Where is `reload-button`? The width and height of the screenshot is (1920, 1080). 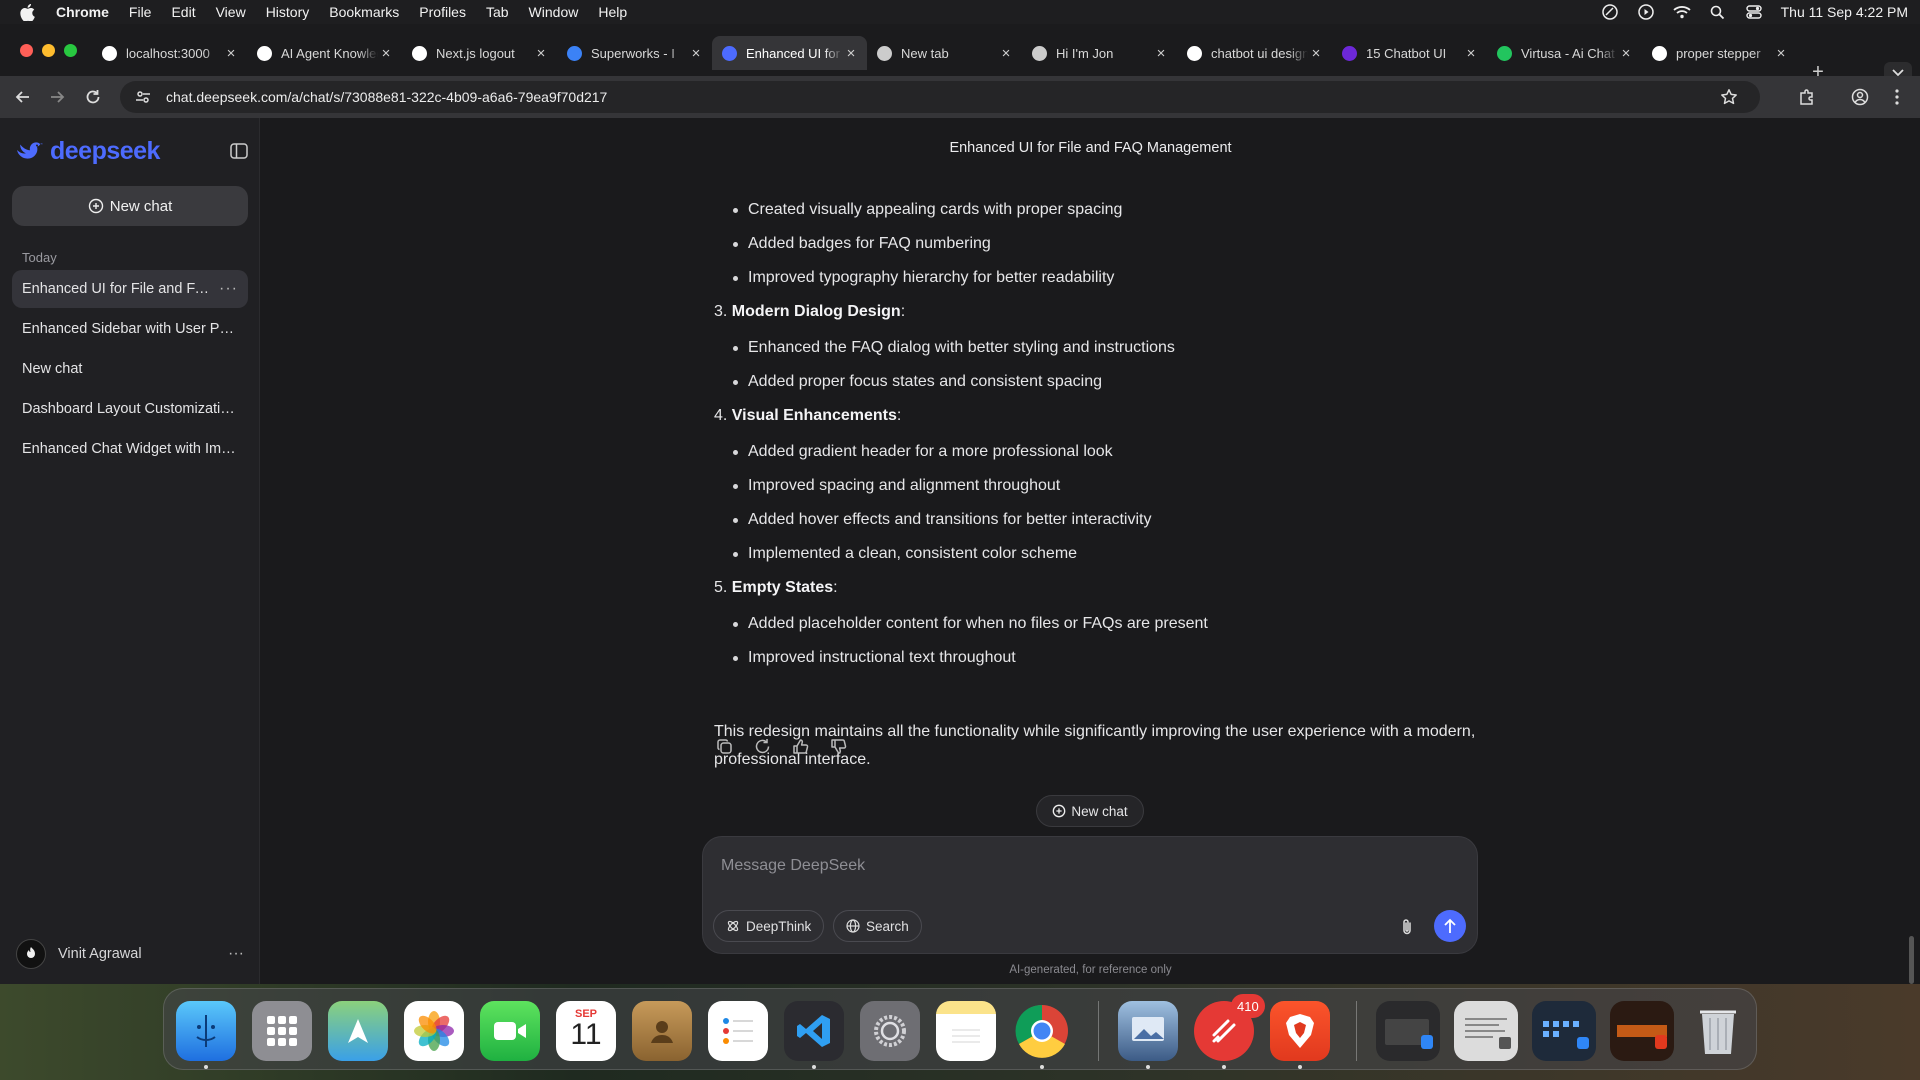 reload-button is located at coordinates (93, 97).